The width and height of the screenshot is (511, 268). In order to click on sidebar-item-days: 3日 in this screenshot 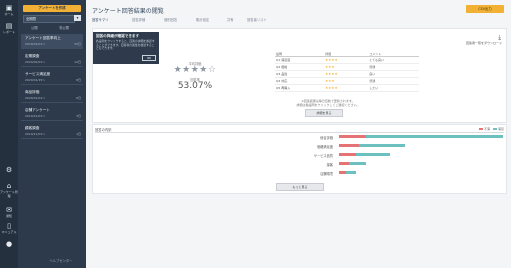, I will do `click(78, 116)`.